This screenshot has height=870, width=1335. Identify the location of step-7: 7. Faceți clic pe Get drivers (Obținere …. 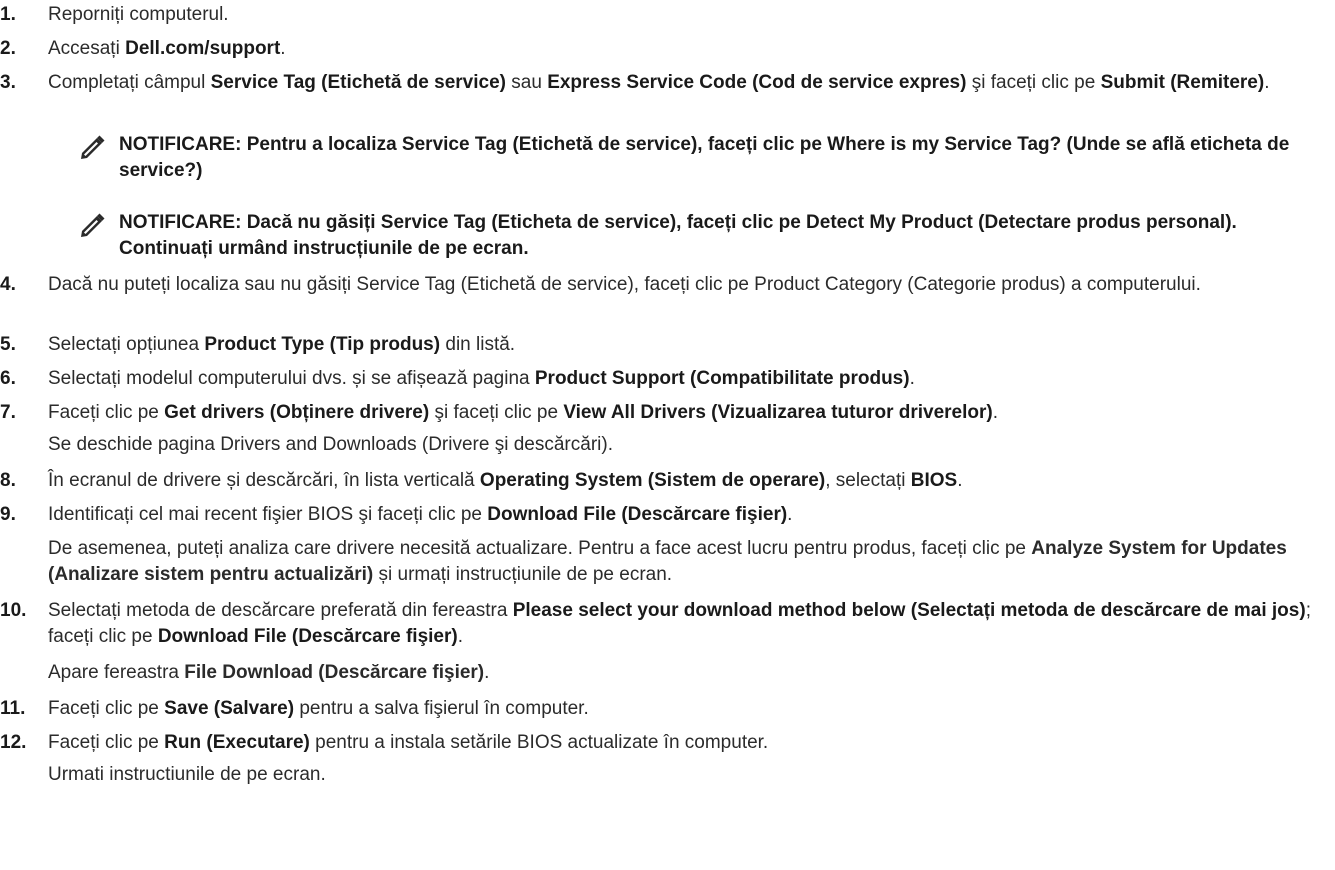
(667, 413).